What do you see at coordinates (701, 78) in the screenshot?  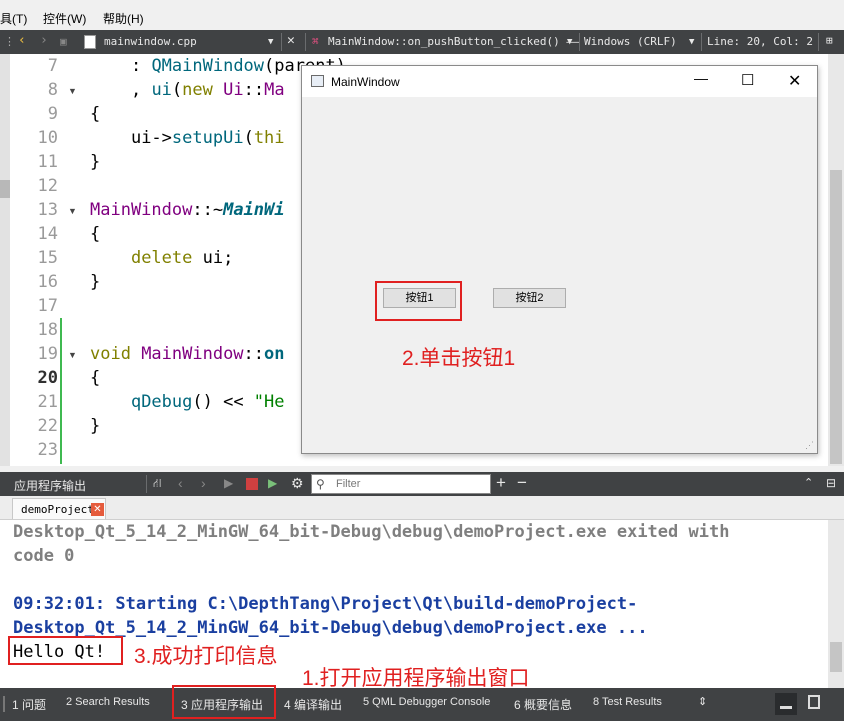 I see `minimize-icon: —` at bounding box center [701, 78].